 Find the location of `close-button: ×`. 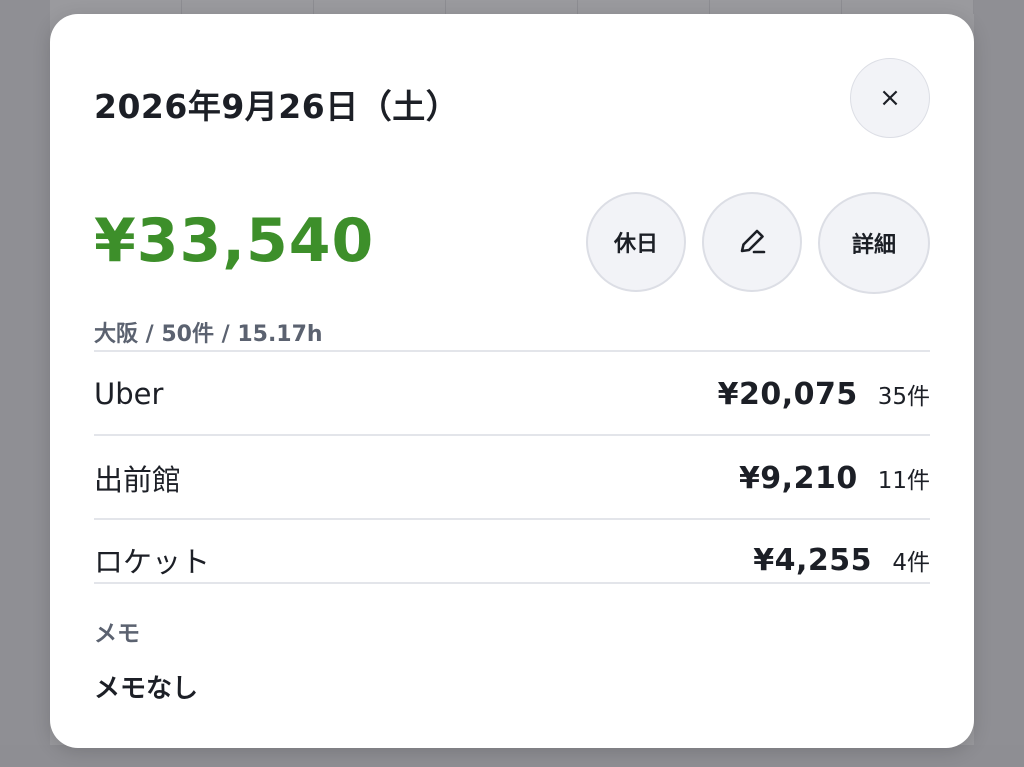

close-button: × is located at coordinates (890, 98).